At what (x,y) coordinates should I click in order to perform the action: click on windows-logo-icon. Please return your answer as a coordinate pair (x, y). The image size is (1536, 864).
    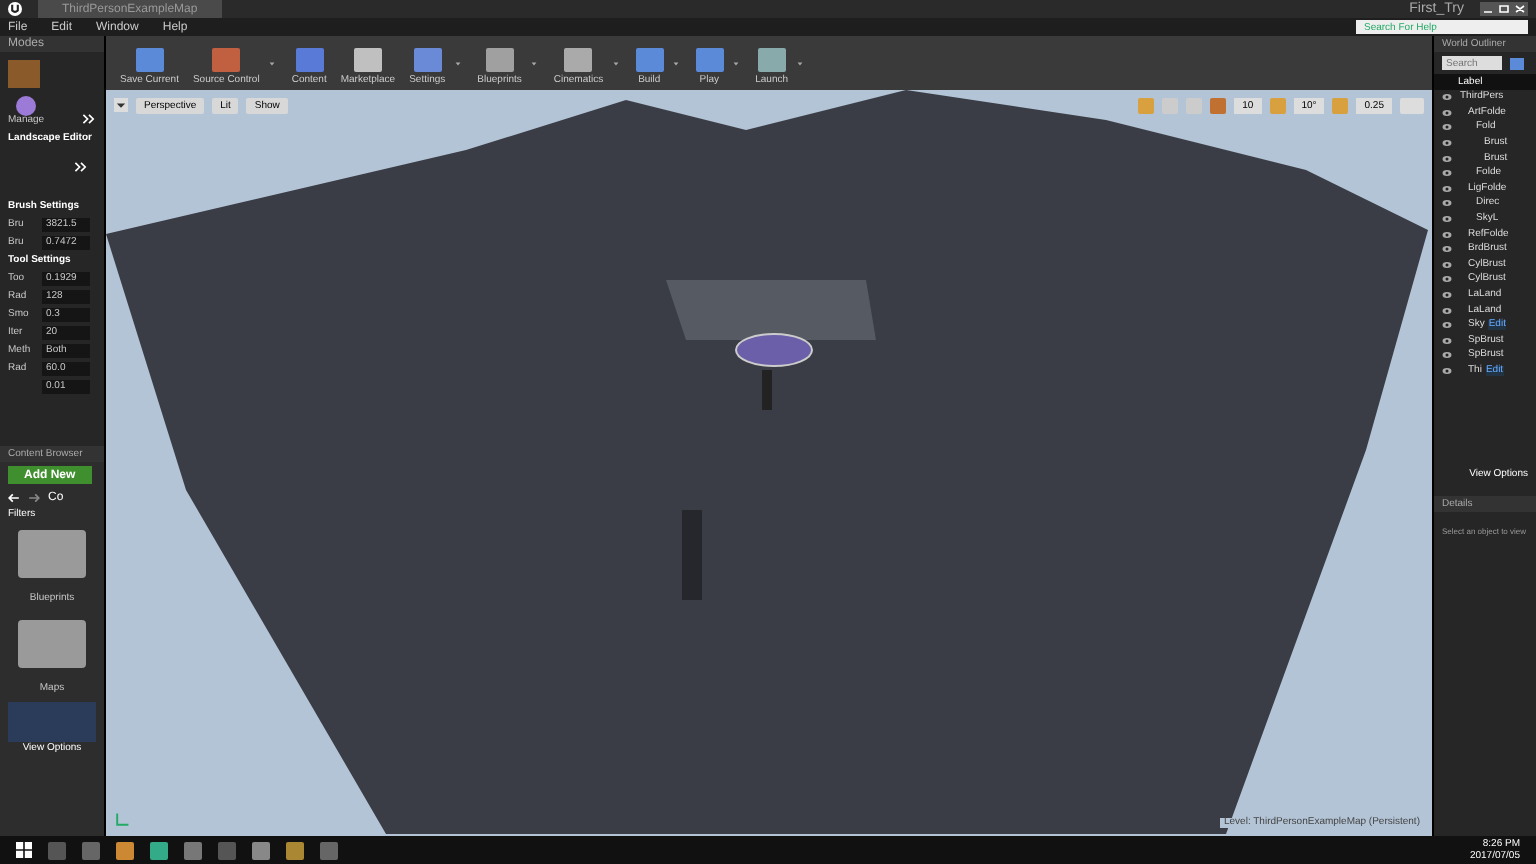
    Looking at the image, I should click on (24, 850).